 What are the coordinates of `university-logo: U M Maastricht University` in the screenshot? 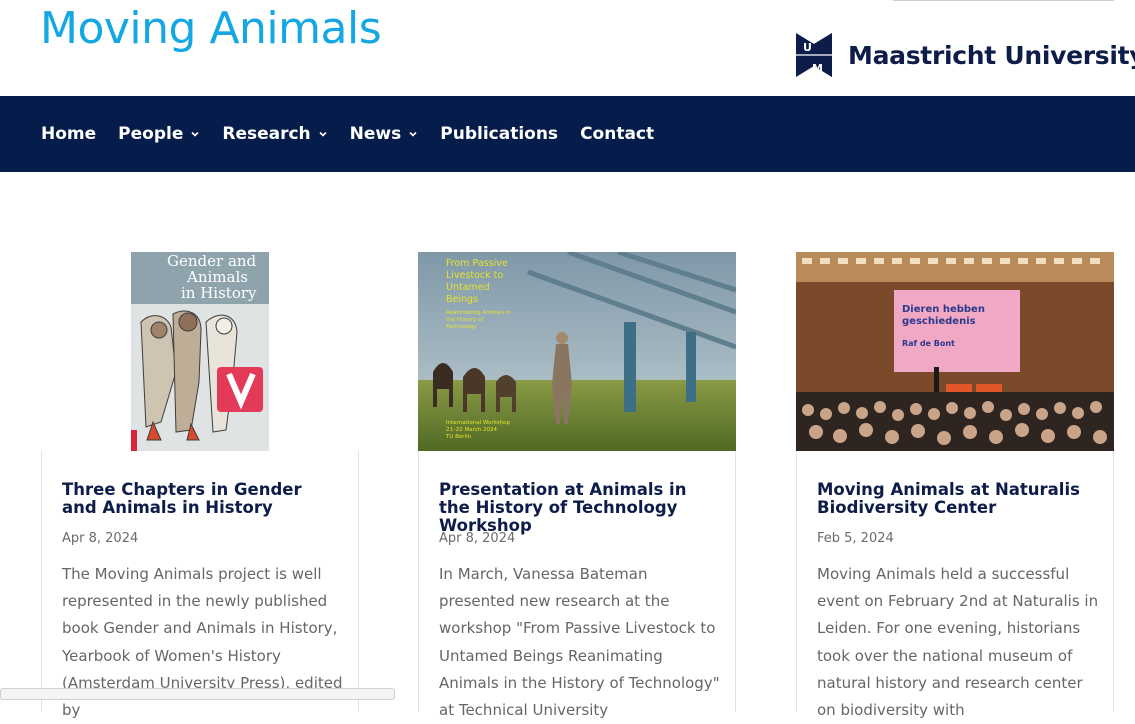 It's located at (964, 55).